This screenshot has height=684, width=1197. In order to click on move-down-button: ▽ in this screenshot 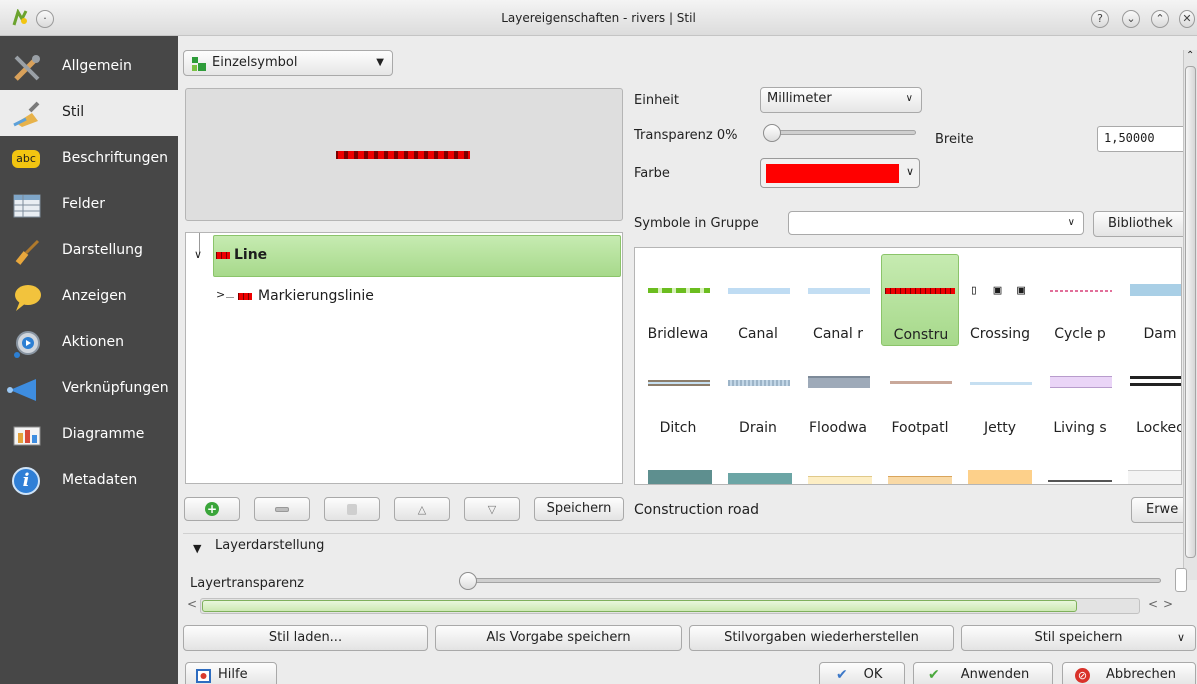, I will do `click(492, 509)`.